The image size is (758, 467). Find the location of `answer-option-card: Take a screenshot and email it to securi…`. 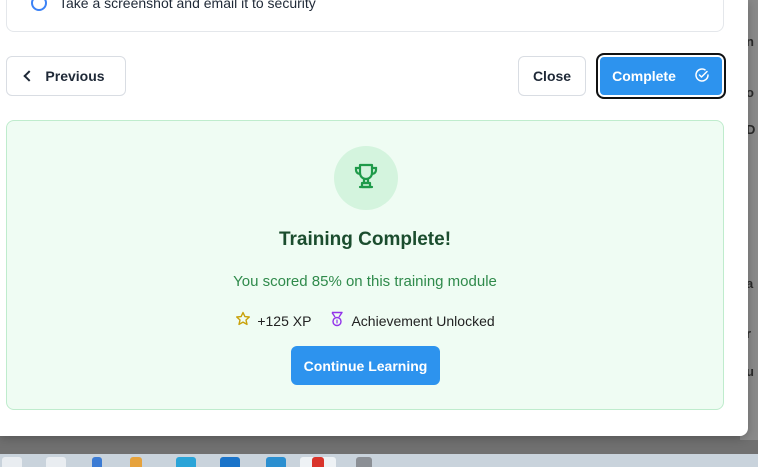

answer-option-card: Take a screenshot and email it to securi… is located at coordinates (365, 16).